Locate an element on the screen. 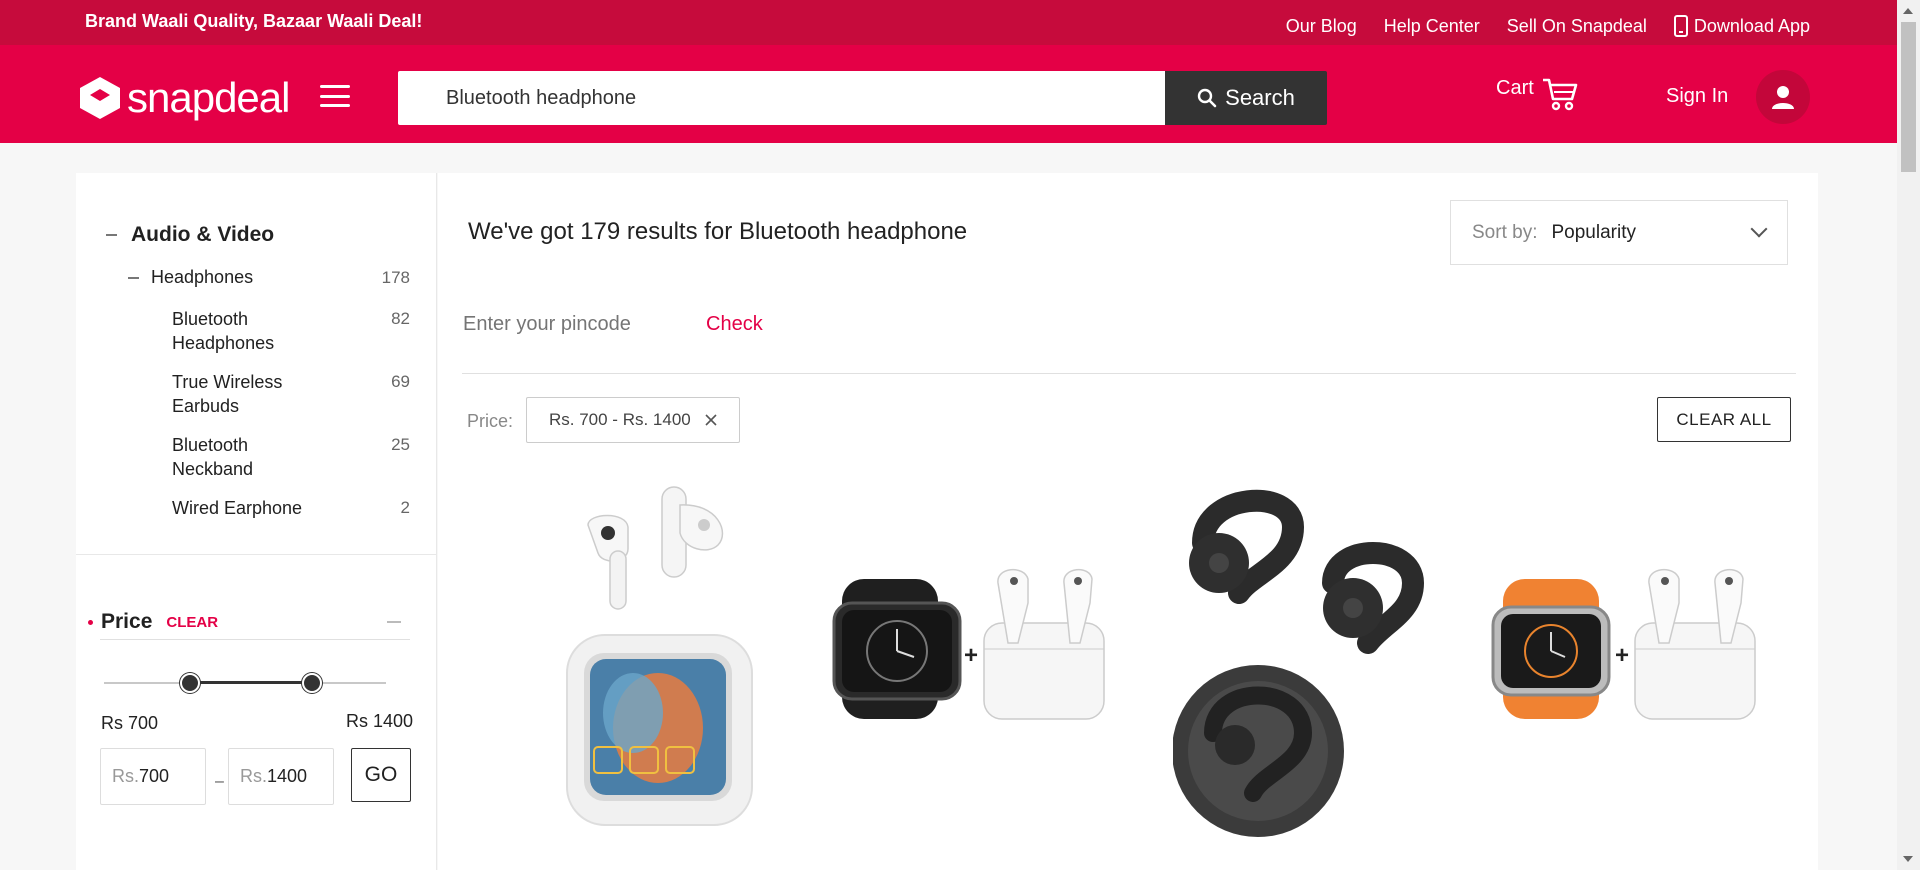  cart-label: Cart is located at coordinates (1515, 88).